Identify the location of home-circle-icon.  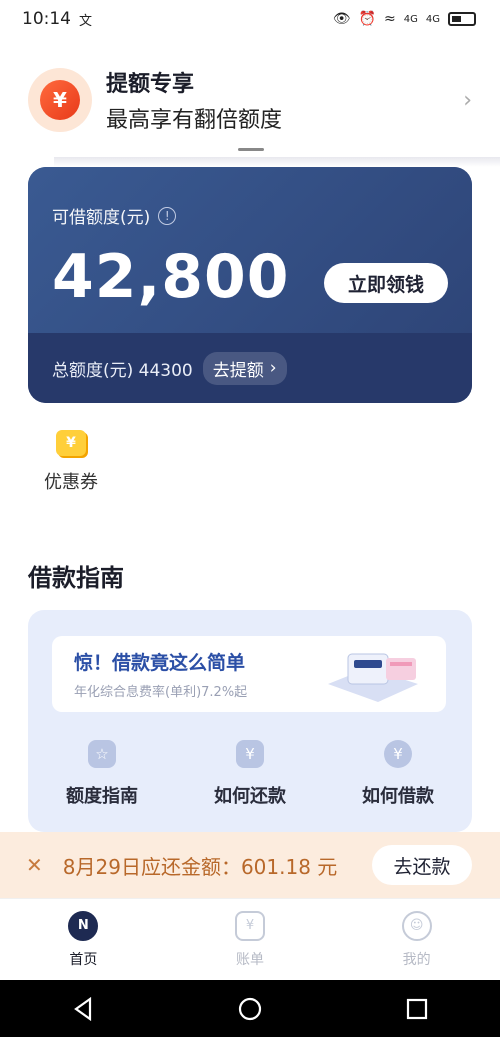
(250, 1009).